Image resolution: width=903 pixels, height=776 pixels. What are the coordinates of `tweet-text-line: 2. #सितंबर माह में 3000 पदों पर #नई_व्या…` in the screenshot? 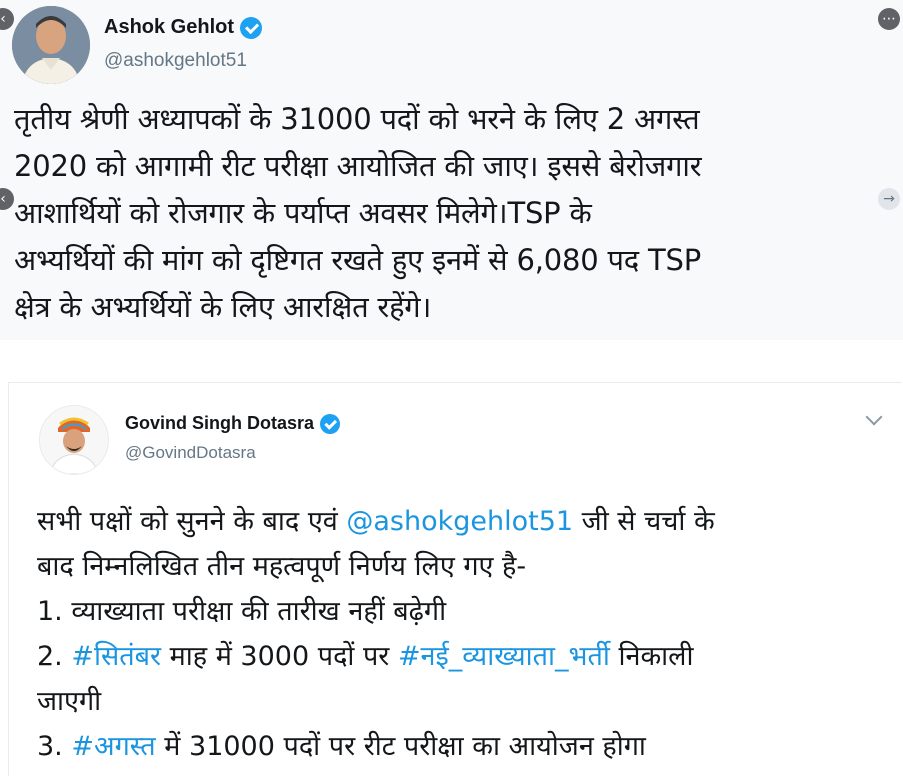 It's located at (467, 656).